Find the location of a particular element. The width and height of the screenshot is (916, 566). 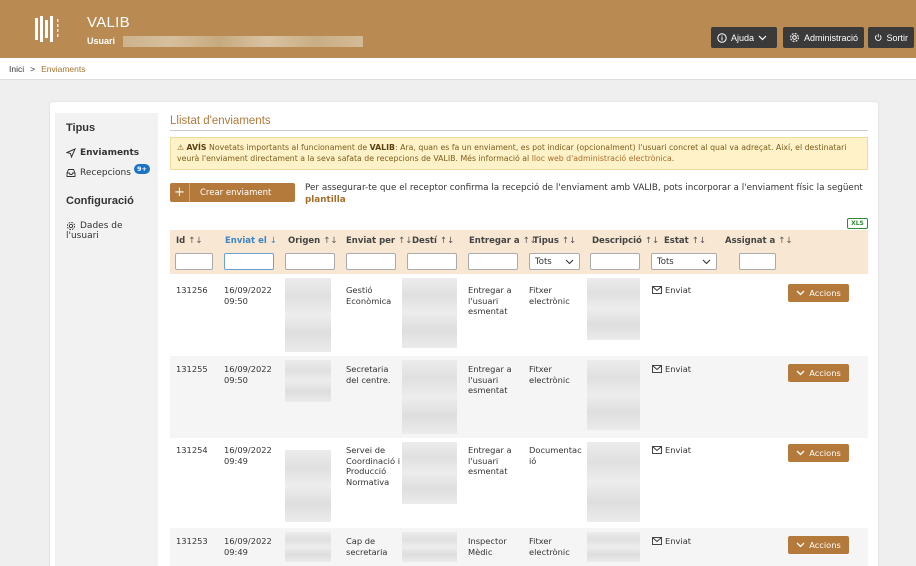

cell-id: 131254 is located at coordinates (192, 450).